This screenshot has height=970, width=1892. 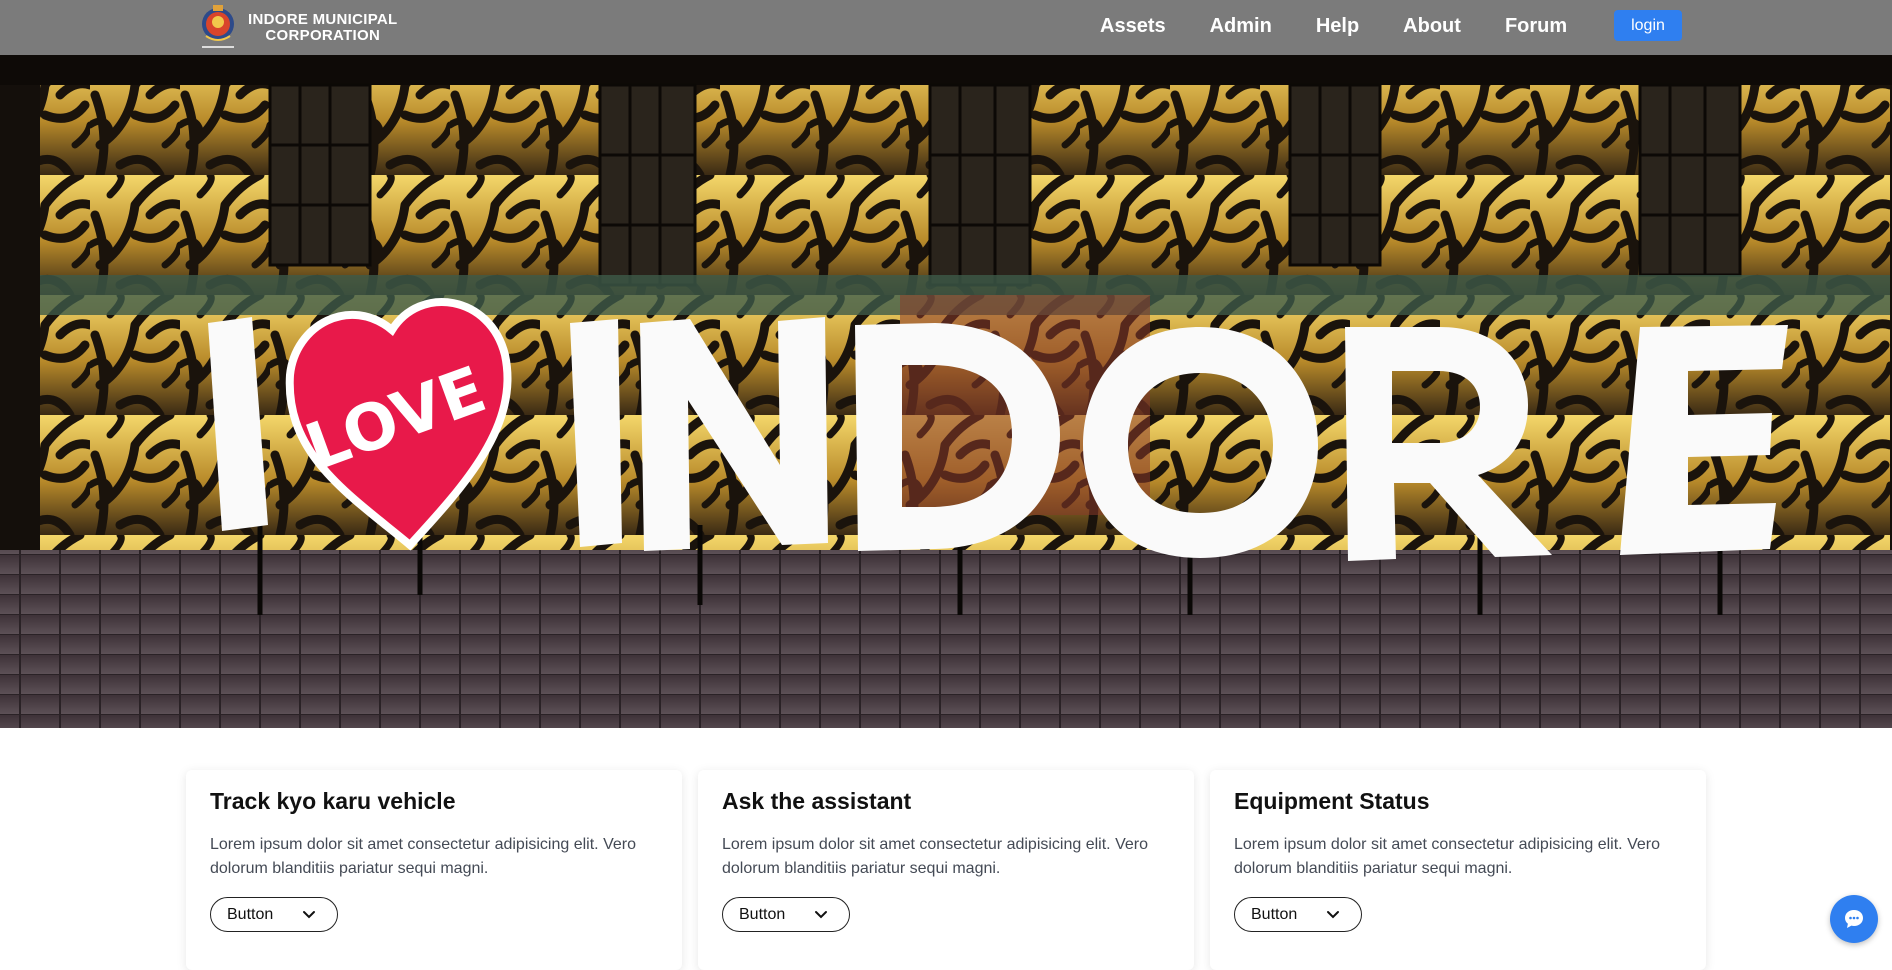 I want to click on brand-name-line1: INDORE MUNICIPAL, so click(x=323, y=19).